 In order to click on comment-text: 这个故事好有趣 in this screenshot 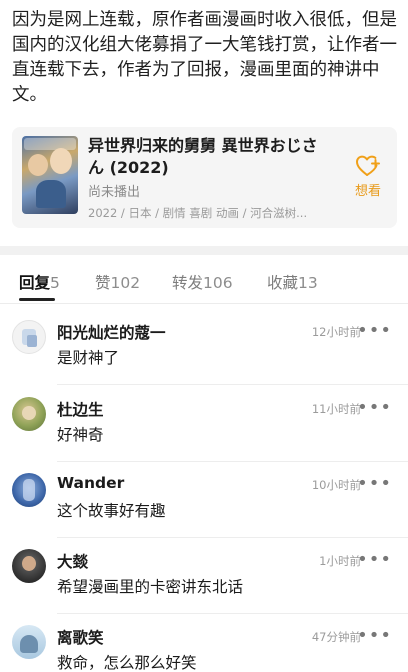, I will do `click(111, 511)`.